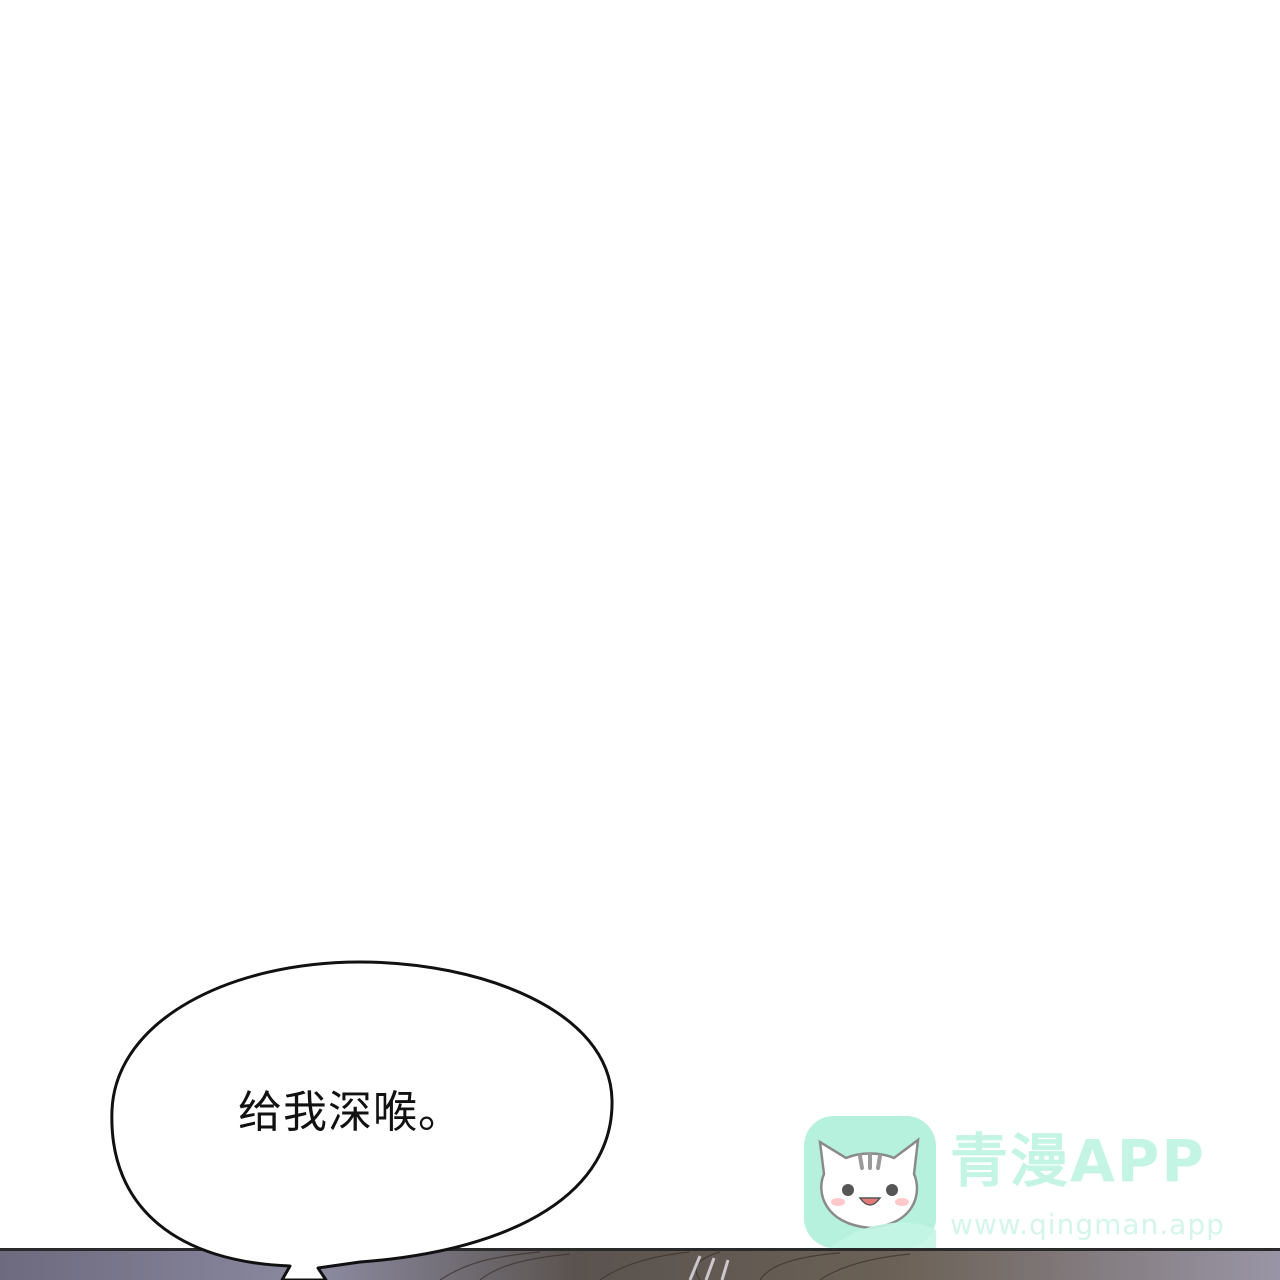  I want to click on watermark-title: 青漫APP, so click(1078, 1161).